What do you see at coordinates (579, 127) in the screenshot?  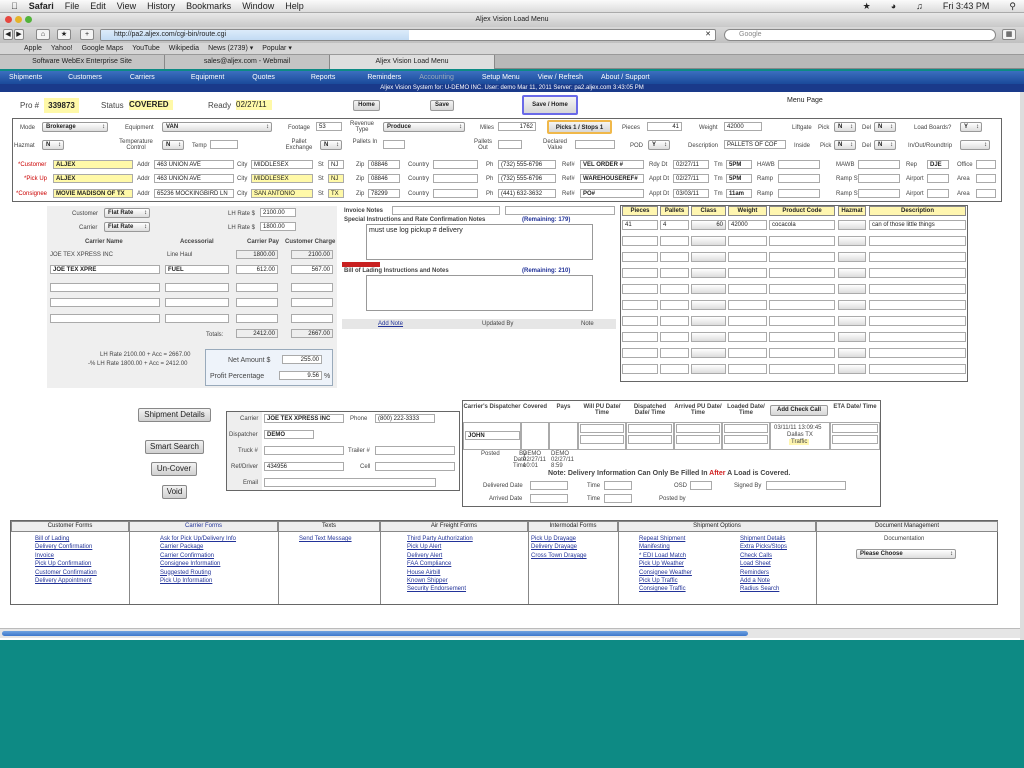 I see `picks-stops-button: Picks 1 / Stops 1` at bounding box center [579, 127].